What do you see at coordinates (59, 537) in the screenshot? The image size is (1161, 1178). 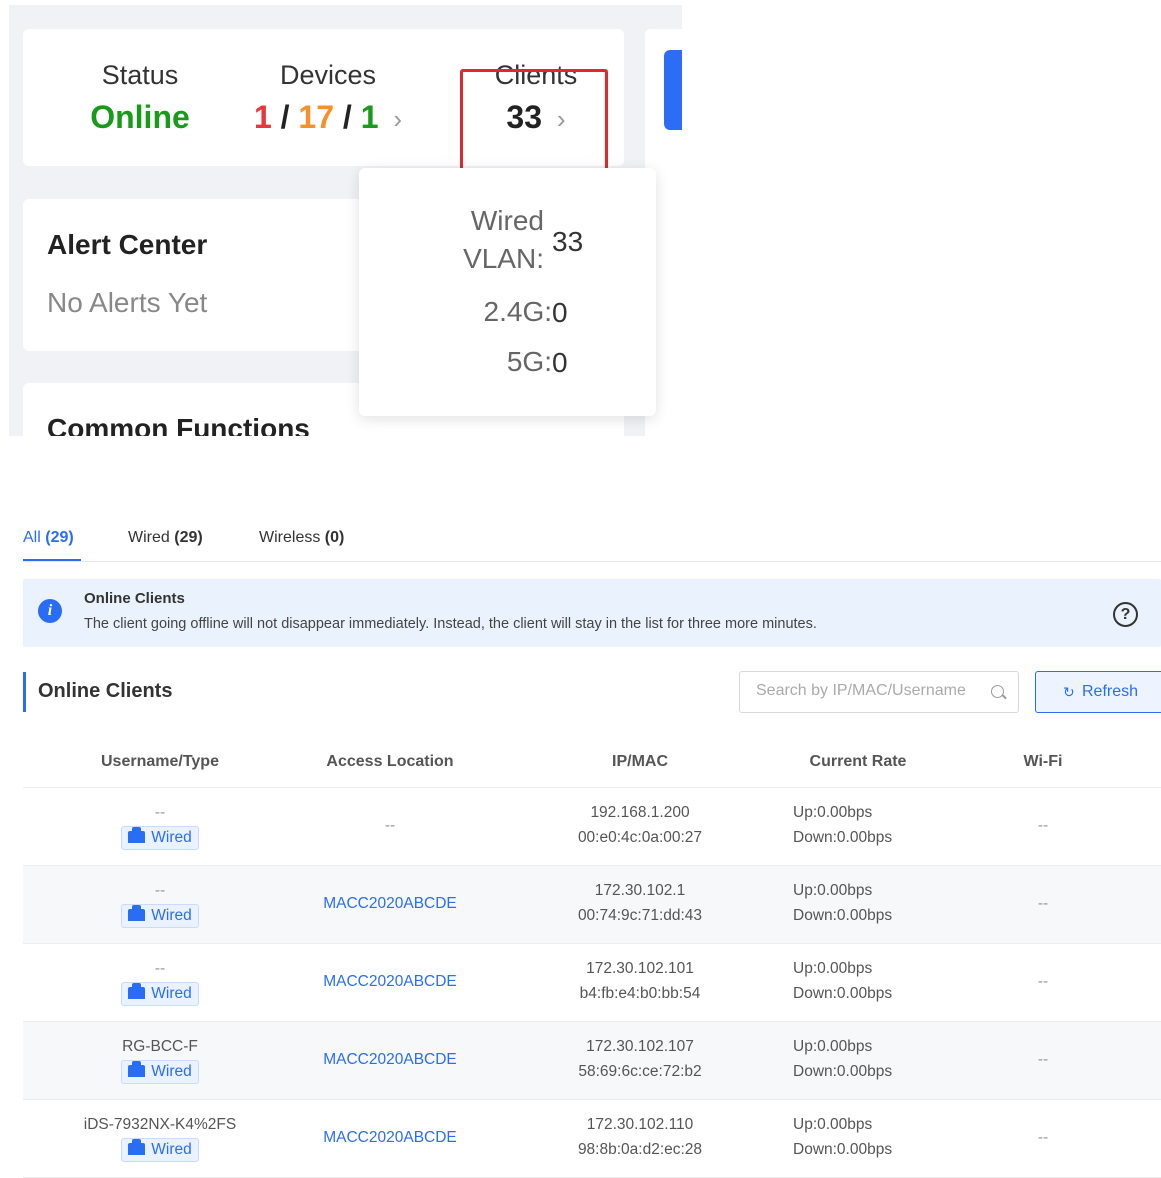 I see `tab-all-count: (29)` at bounding box center [59, 537].